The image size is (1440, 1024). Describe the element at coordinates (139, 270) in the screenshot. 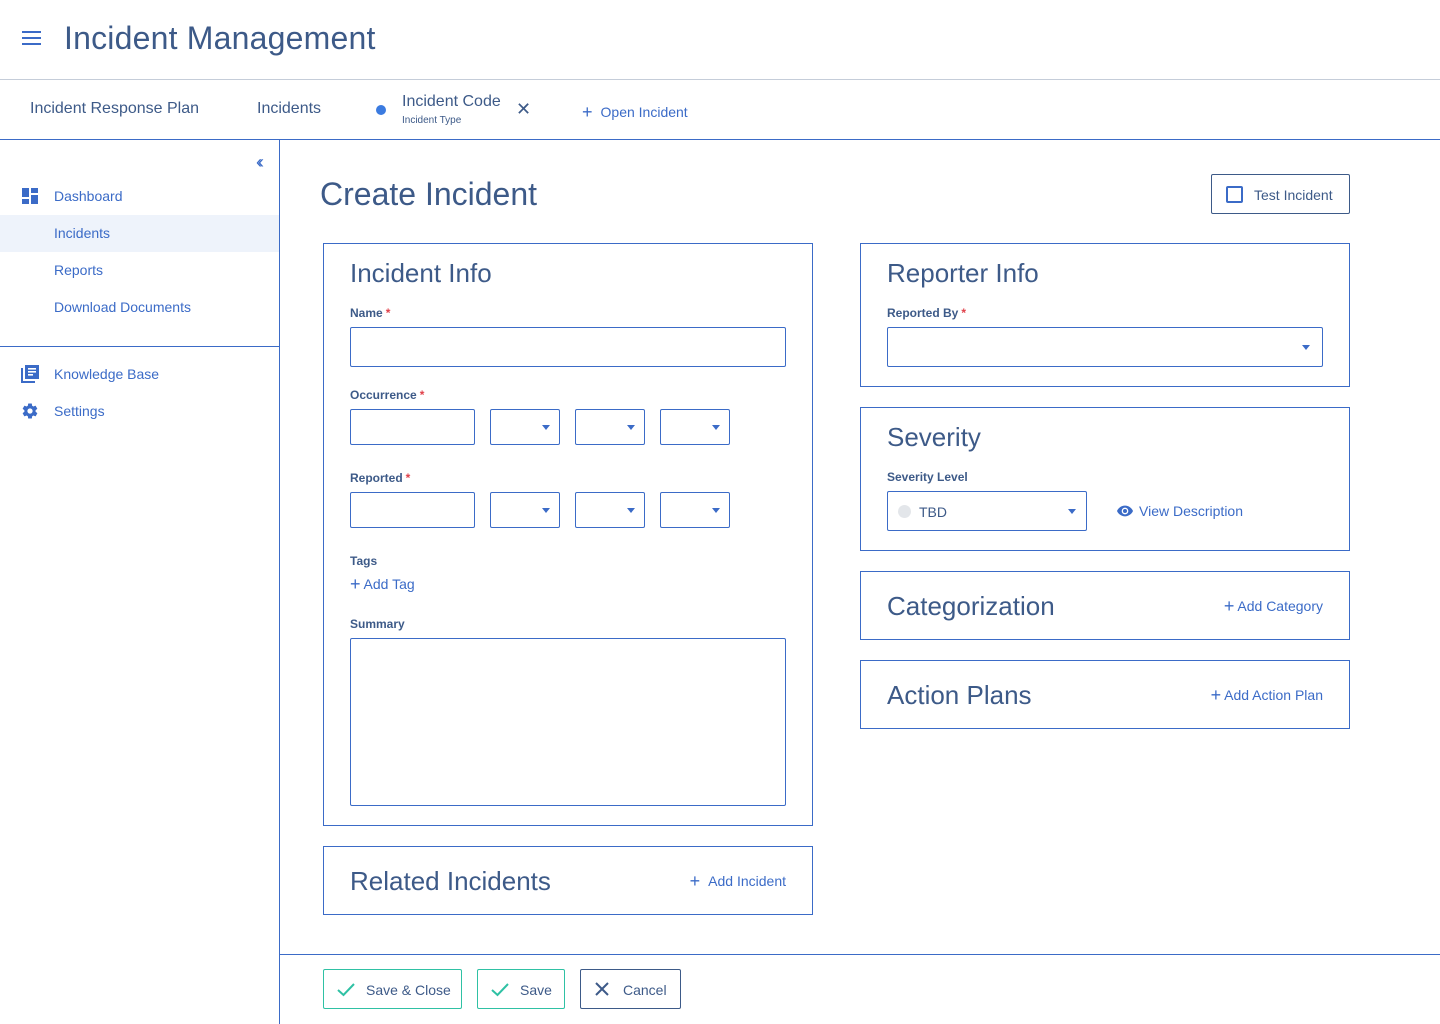

I see `sidebar-item-reports: Reports` at that location.